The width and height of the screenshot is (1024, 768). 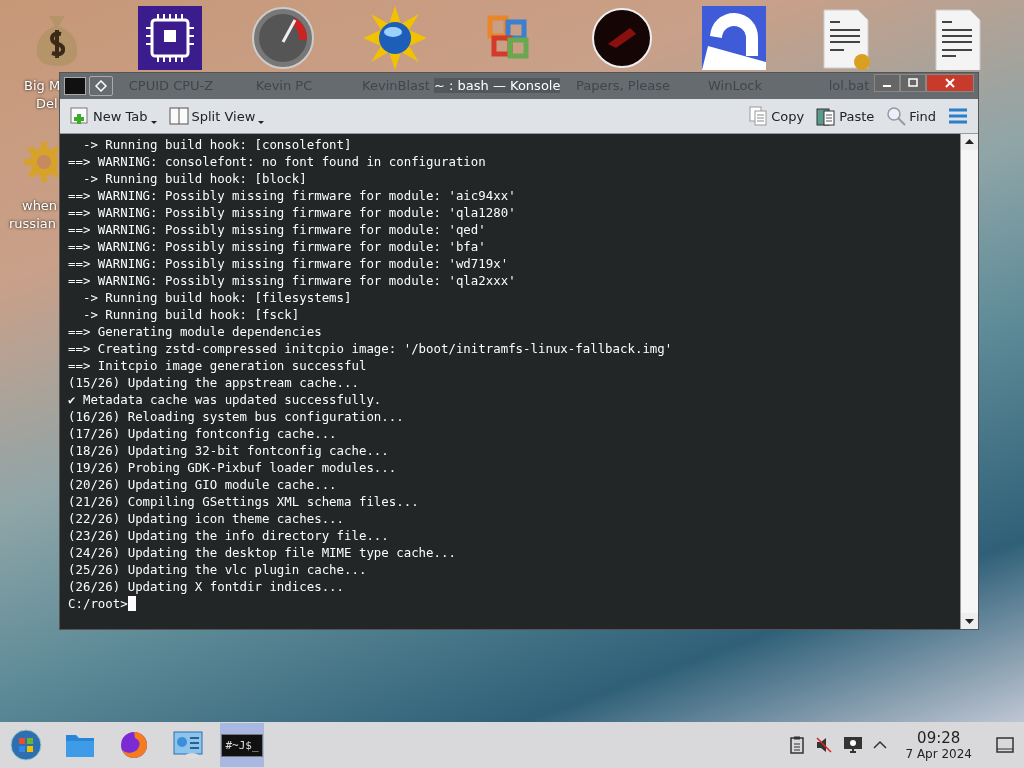 I want to click on terminal-line: -> Running build hook: [consolefont], so click(x=217, y=144).